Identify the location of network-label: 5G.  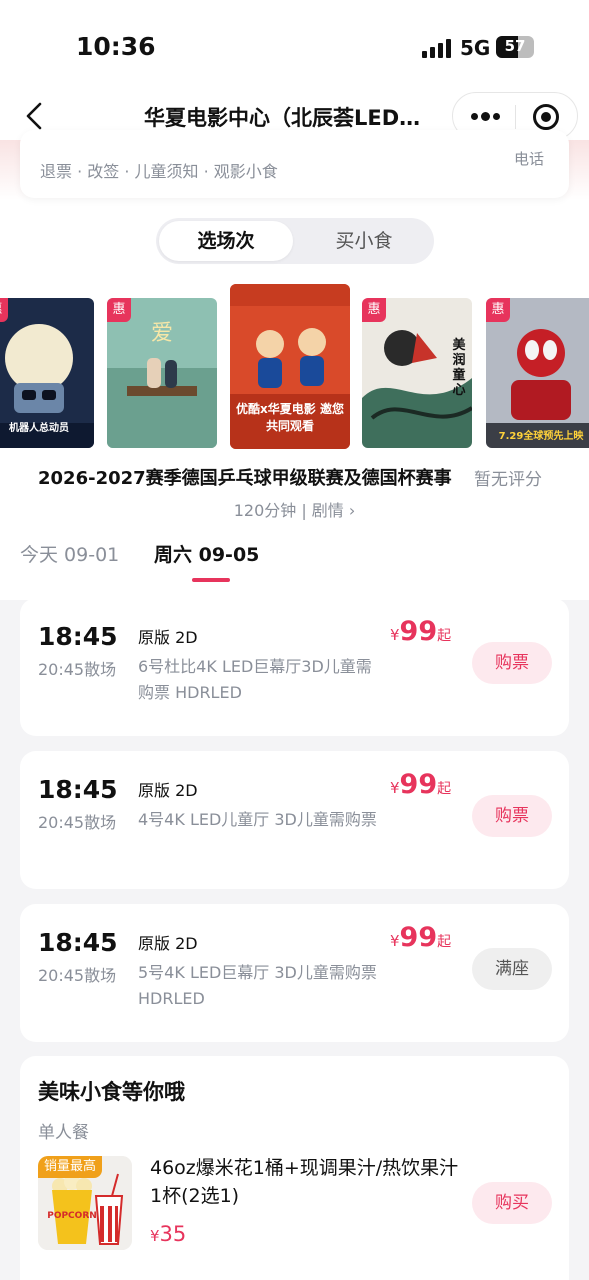
(475, 48).